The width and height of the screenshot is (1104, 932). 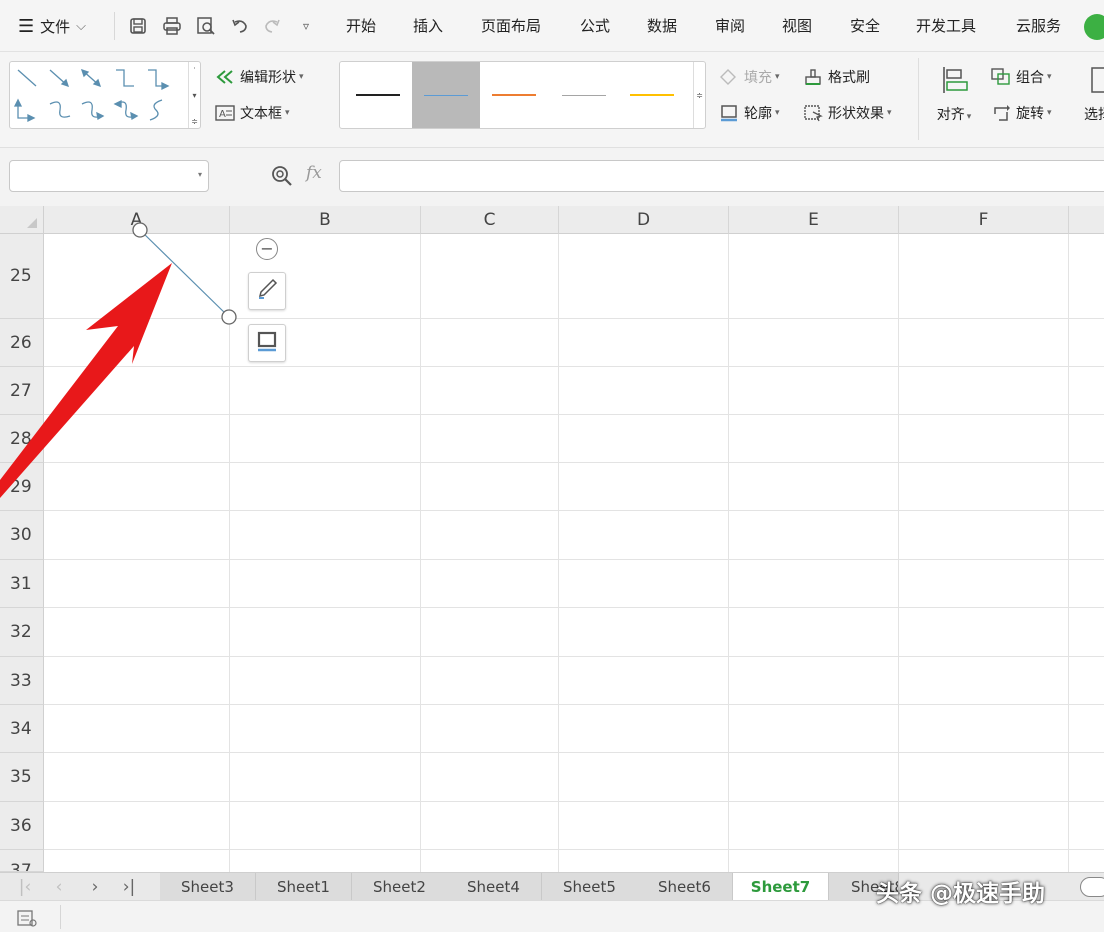 I want to click on group-button: 组合 ▾, so click(x=1021, y=77).